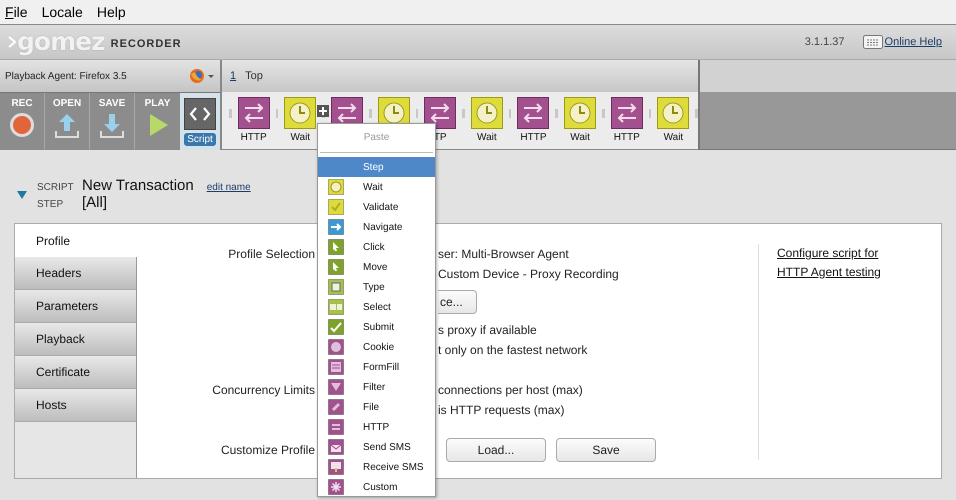 The image size is (956, 500). What do you see at coordinates (56, 187) in the screenshot?
I see `script-caption: SCRIPT` at bounding box center [56, 187].